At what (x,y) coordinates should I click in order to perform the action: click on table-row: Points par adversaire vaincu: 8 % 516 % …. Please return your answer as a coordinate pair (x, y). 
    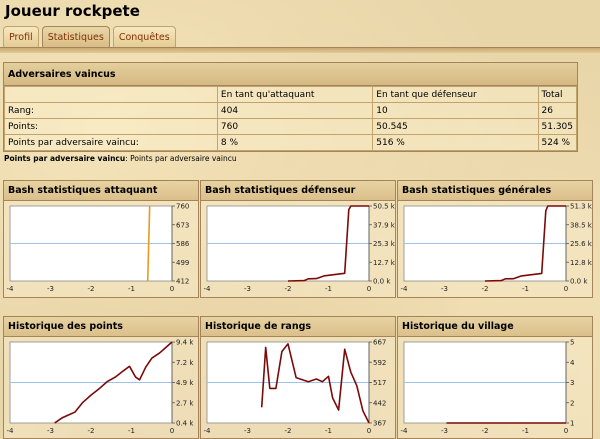
    Looking at the image, I should click on (290, 142).